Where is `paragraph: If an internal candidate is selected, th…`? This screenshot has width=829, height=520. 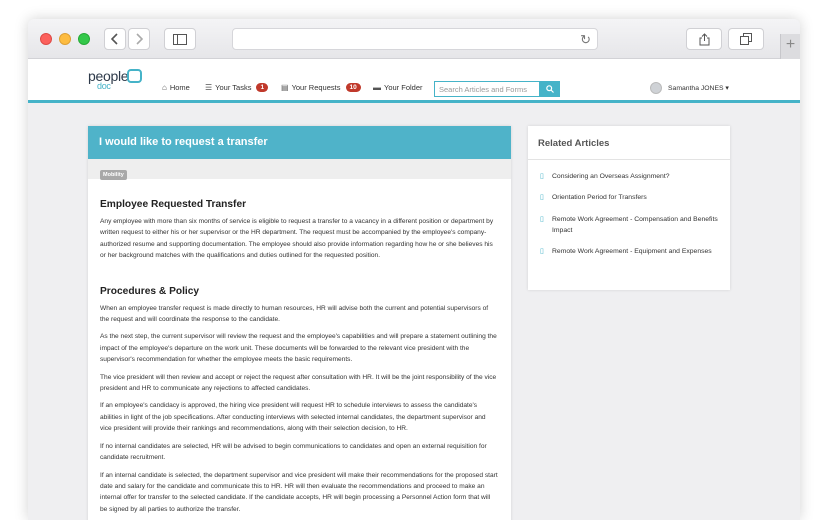 paragraph: If an internal candidate is selected, th… is located at coordinates (299, 492).